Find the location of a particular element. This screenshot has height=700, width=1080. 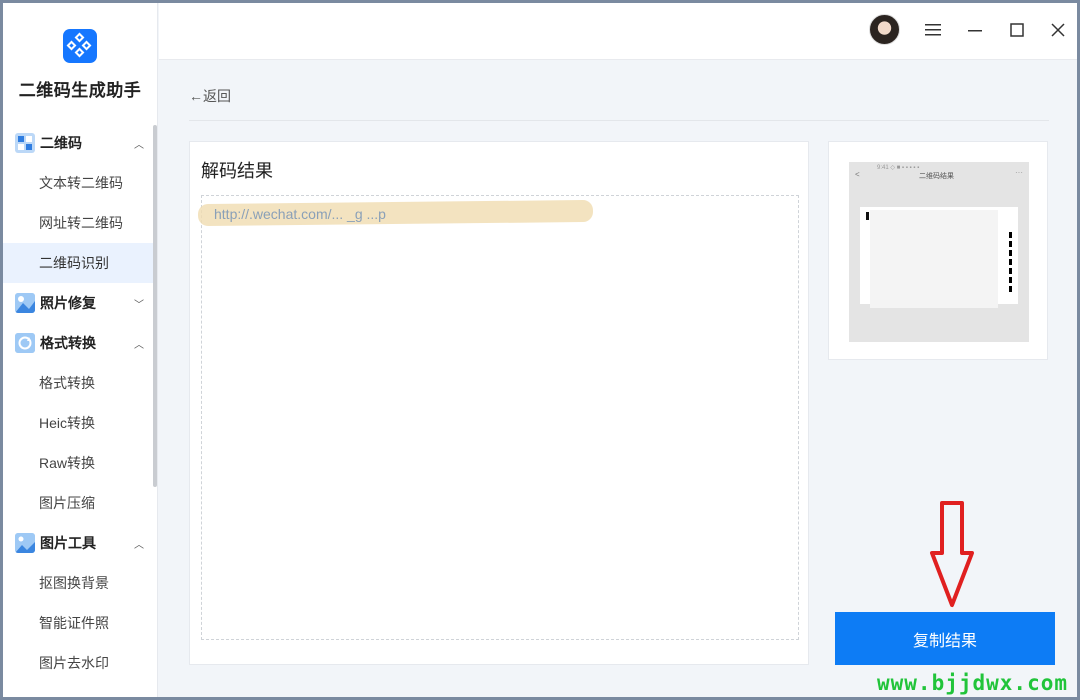

close-icon is located at coordinates (1058, 30).